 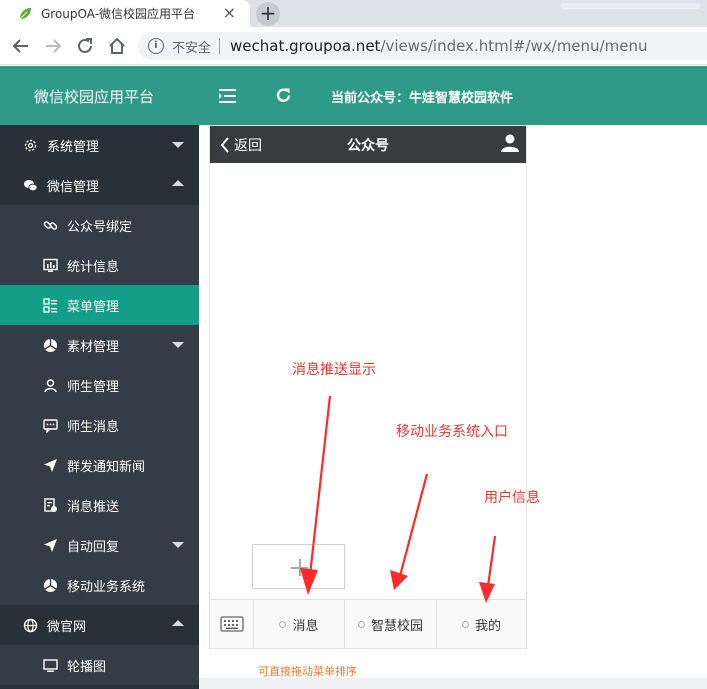 I want to click on user-icon, so click(x=50, y=385).